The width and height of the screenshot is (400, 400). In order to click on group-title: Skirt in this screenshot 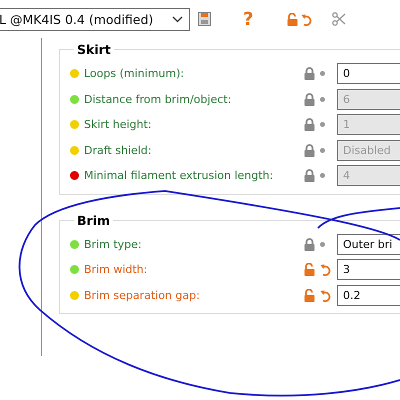, I will do `click(94, 49)`.